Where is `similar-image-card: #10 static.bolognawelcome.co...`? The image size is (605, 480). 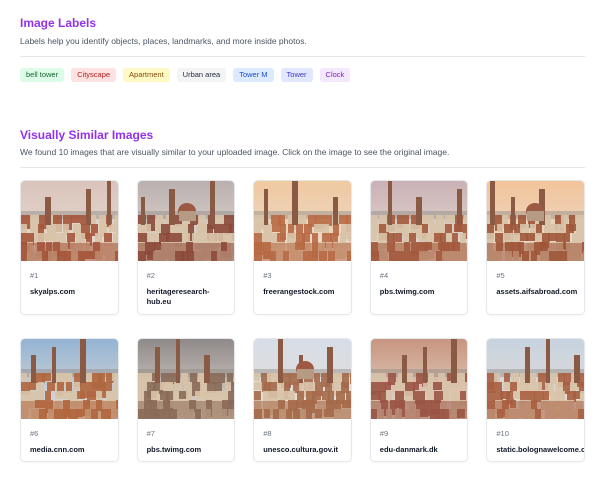
similar-image-card: #10 static.bolognawelcome.co... is located at coordinates (535, 400).